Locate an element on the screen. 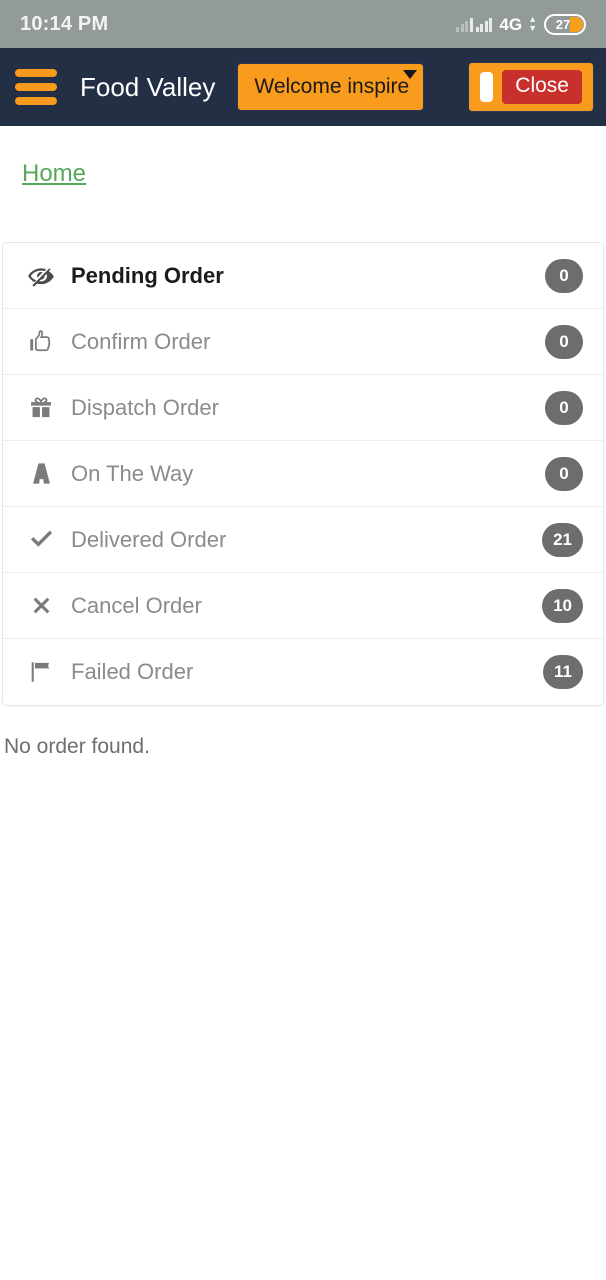 The image size is (606, 1280). status-indicators: 4G ▲ ▼ 27 is located at coordinates (521, 24).